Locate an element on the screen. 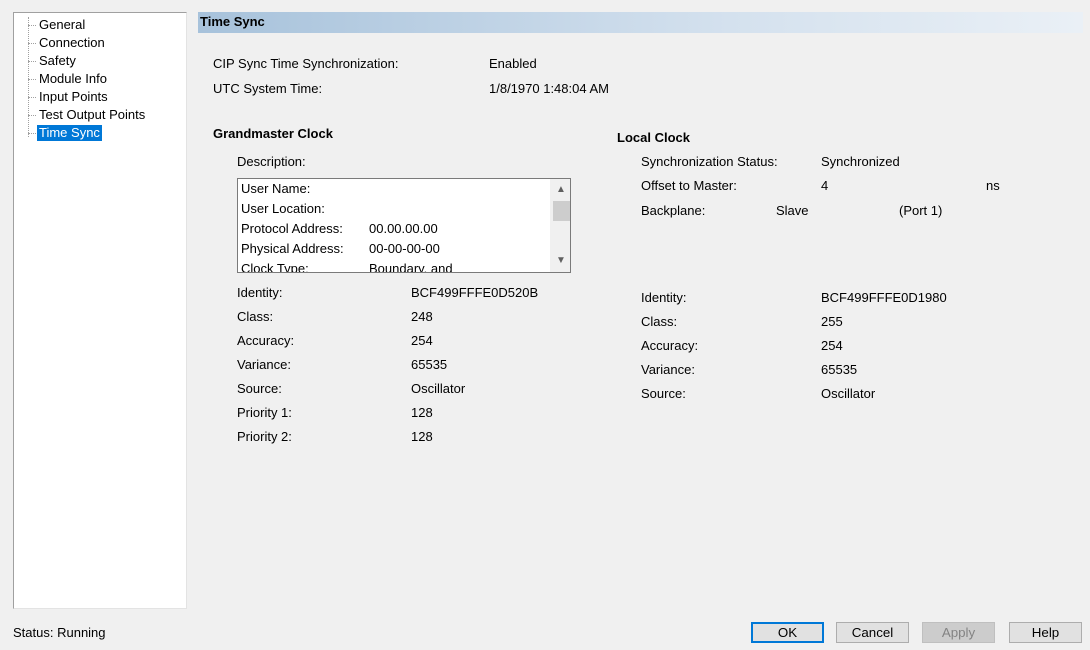 The height and width of the screenshot is (650, 1090). local-identity-label: Identity: is located at coordinates (664, 297).